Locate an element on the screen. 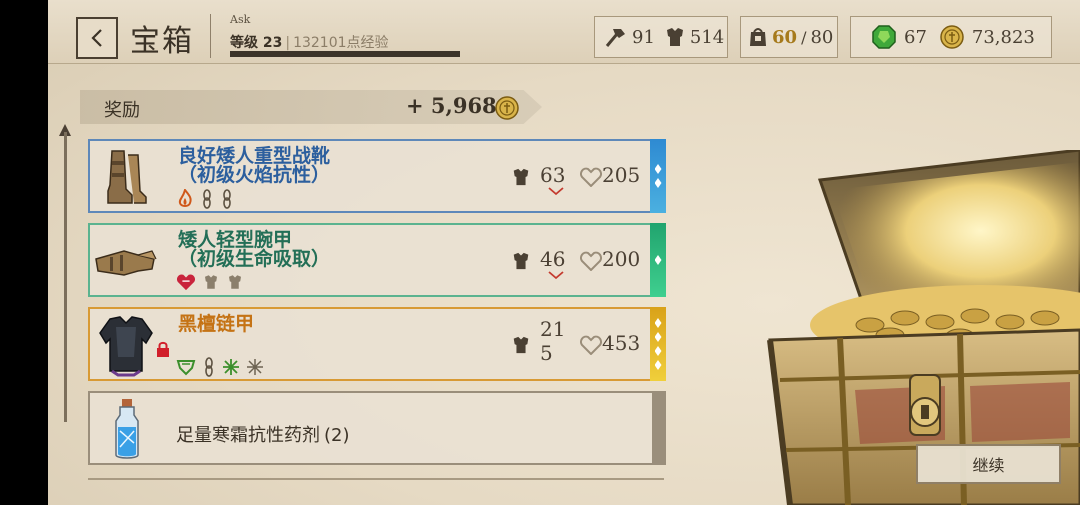 This screenshot has height=505, width=1080. xp-bar-fill is located at coordinates (345, 54).